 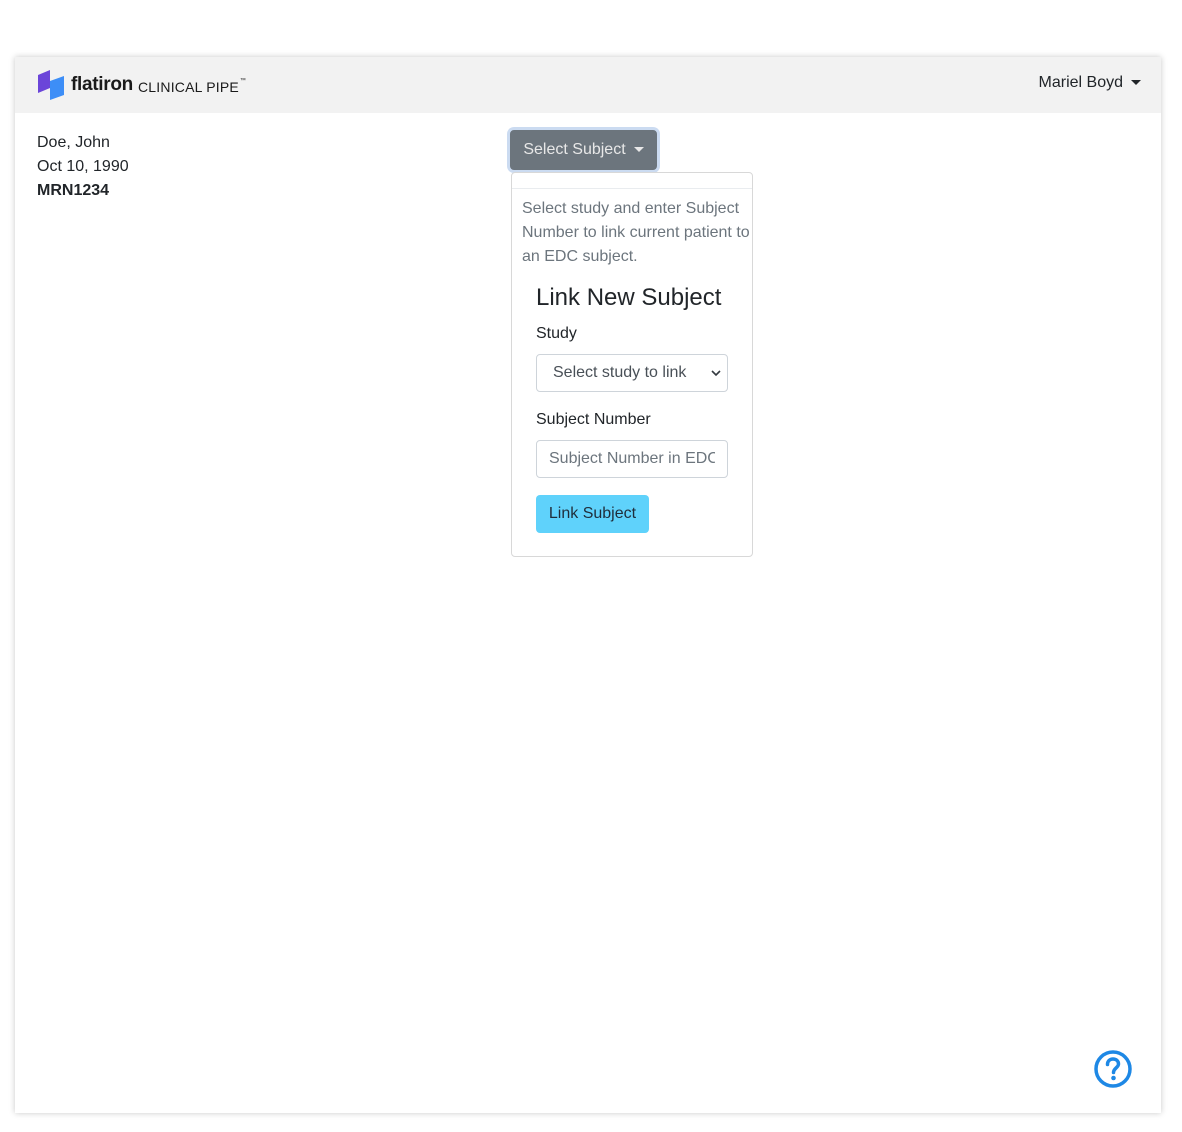 I want to click on dropdown-divider, so click(x=632, y=188).